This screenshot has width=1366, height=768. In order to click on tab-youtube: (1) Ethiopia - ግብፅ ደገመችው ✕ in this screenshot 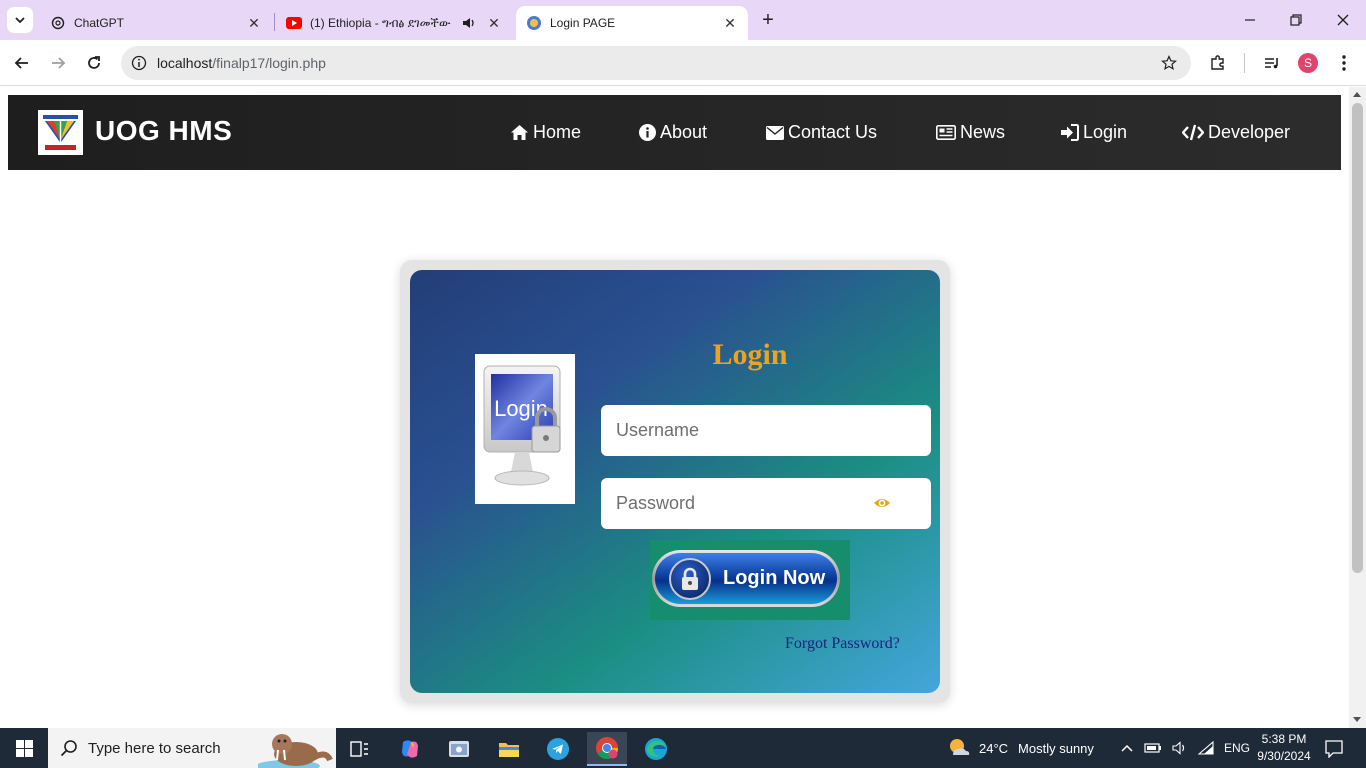, I will do `click(394, 23)`.